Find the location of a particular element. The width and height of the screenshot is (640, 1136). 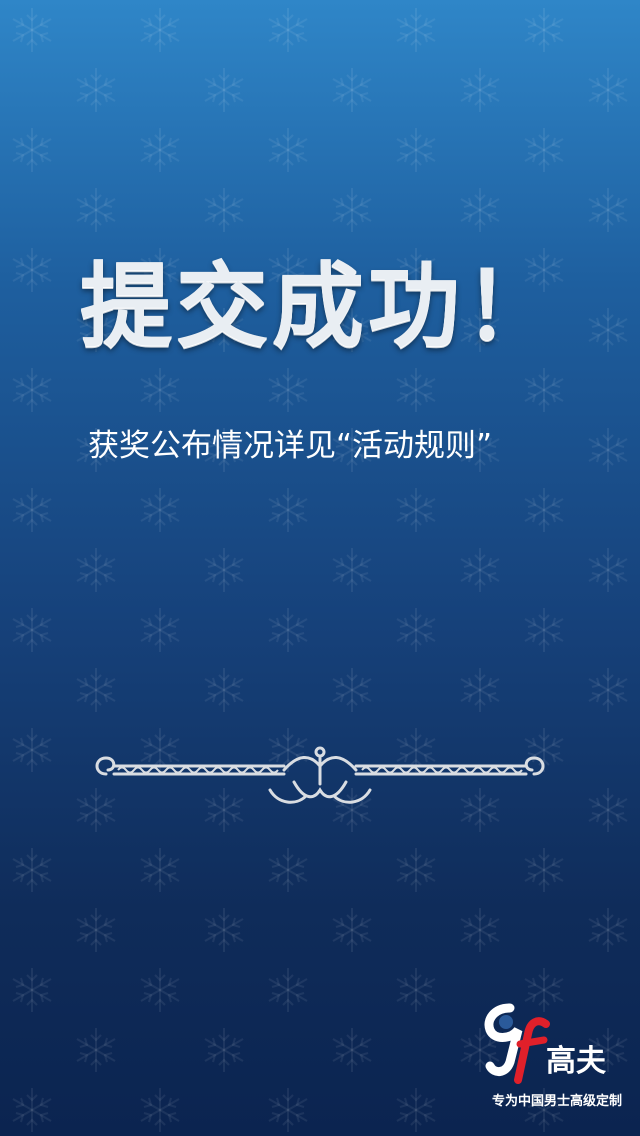

brand-name: 高夫 is located at coordinates (576, 1061).